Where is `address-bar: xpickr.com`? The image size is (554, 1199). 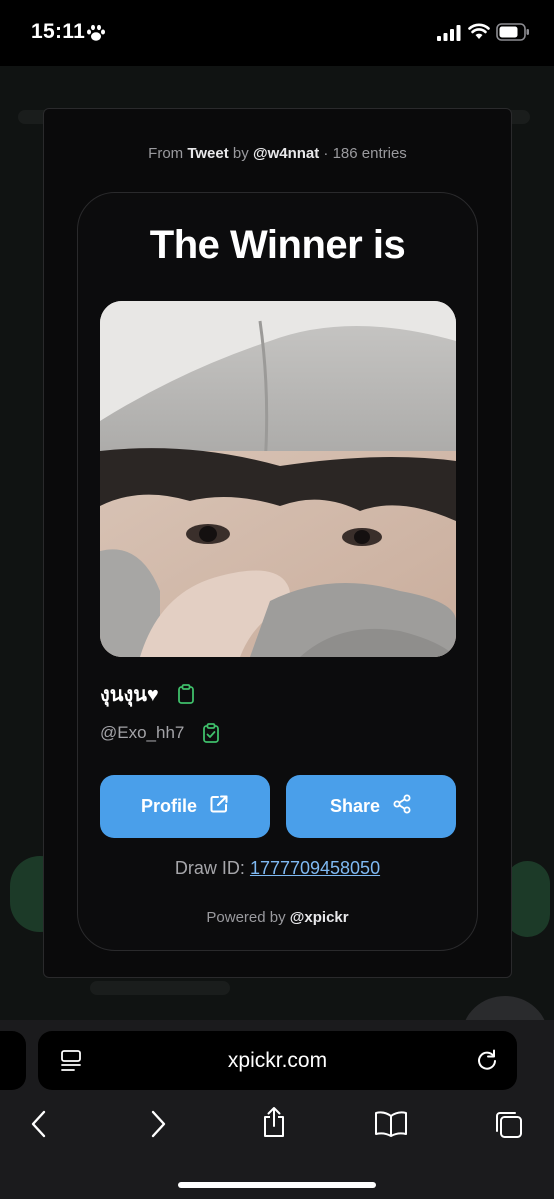 address-bar: xpickr.com is located at coordinates (277, 1060).